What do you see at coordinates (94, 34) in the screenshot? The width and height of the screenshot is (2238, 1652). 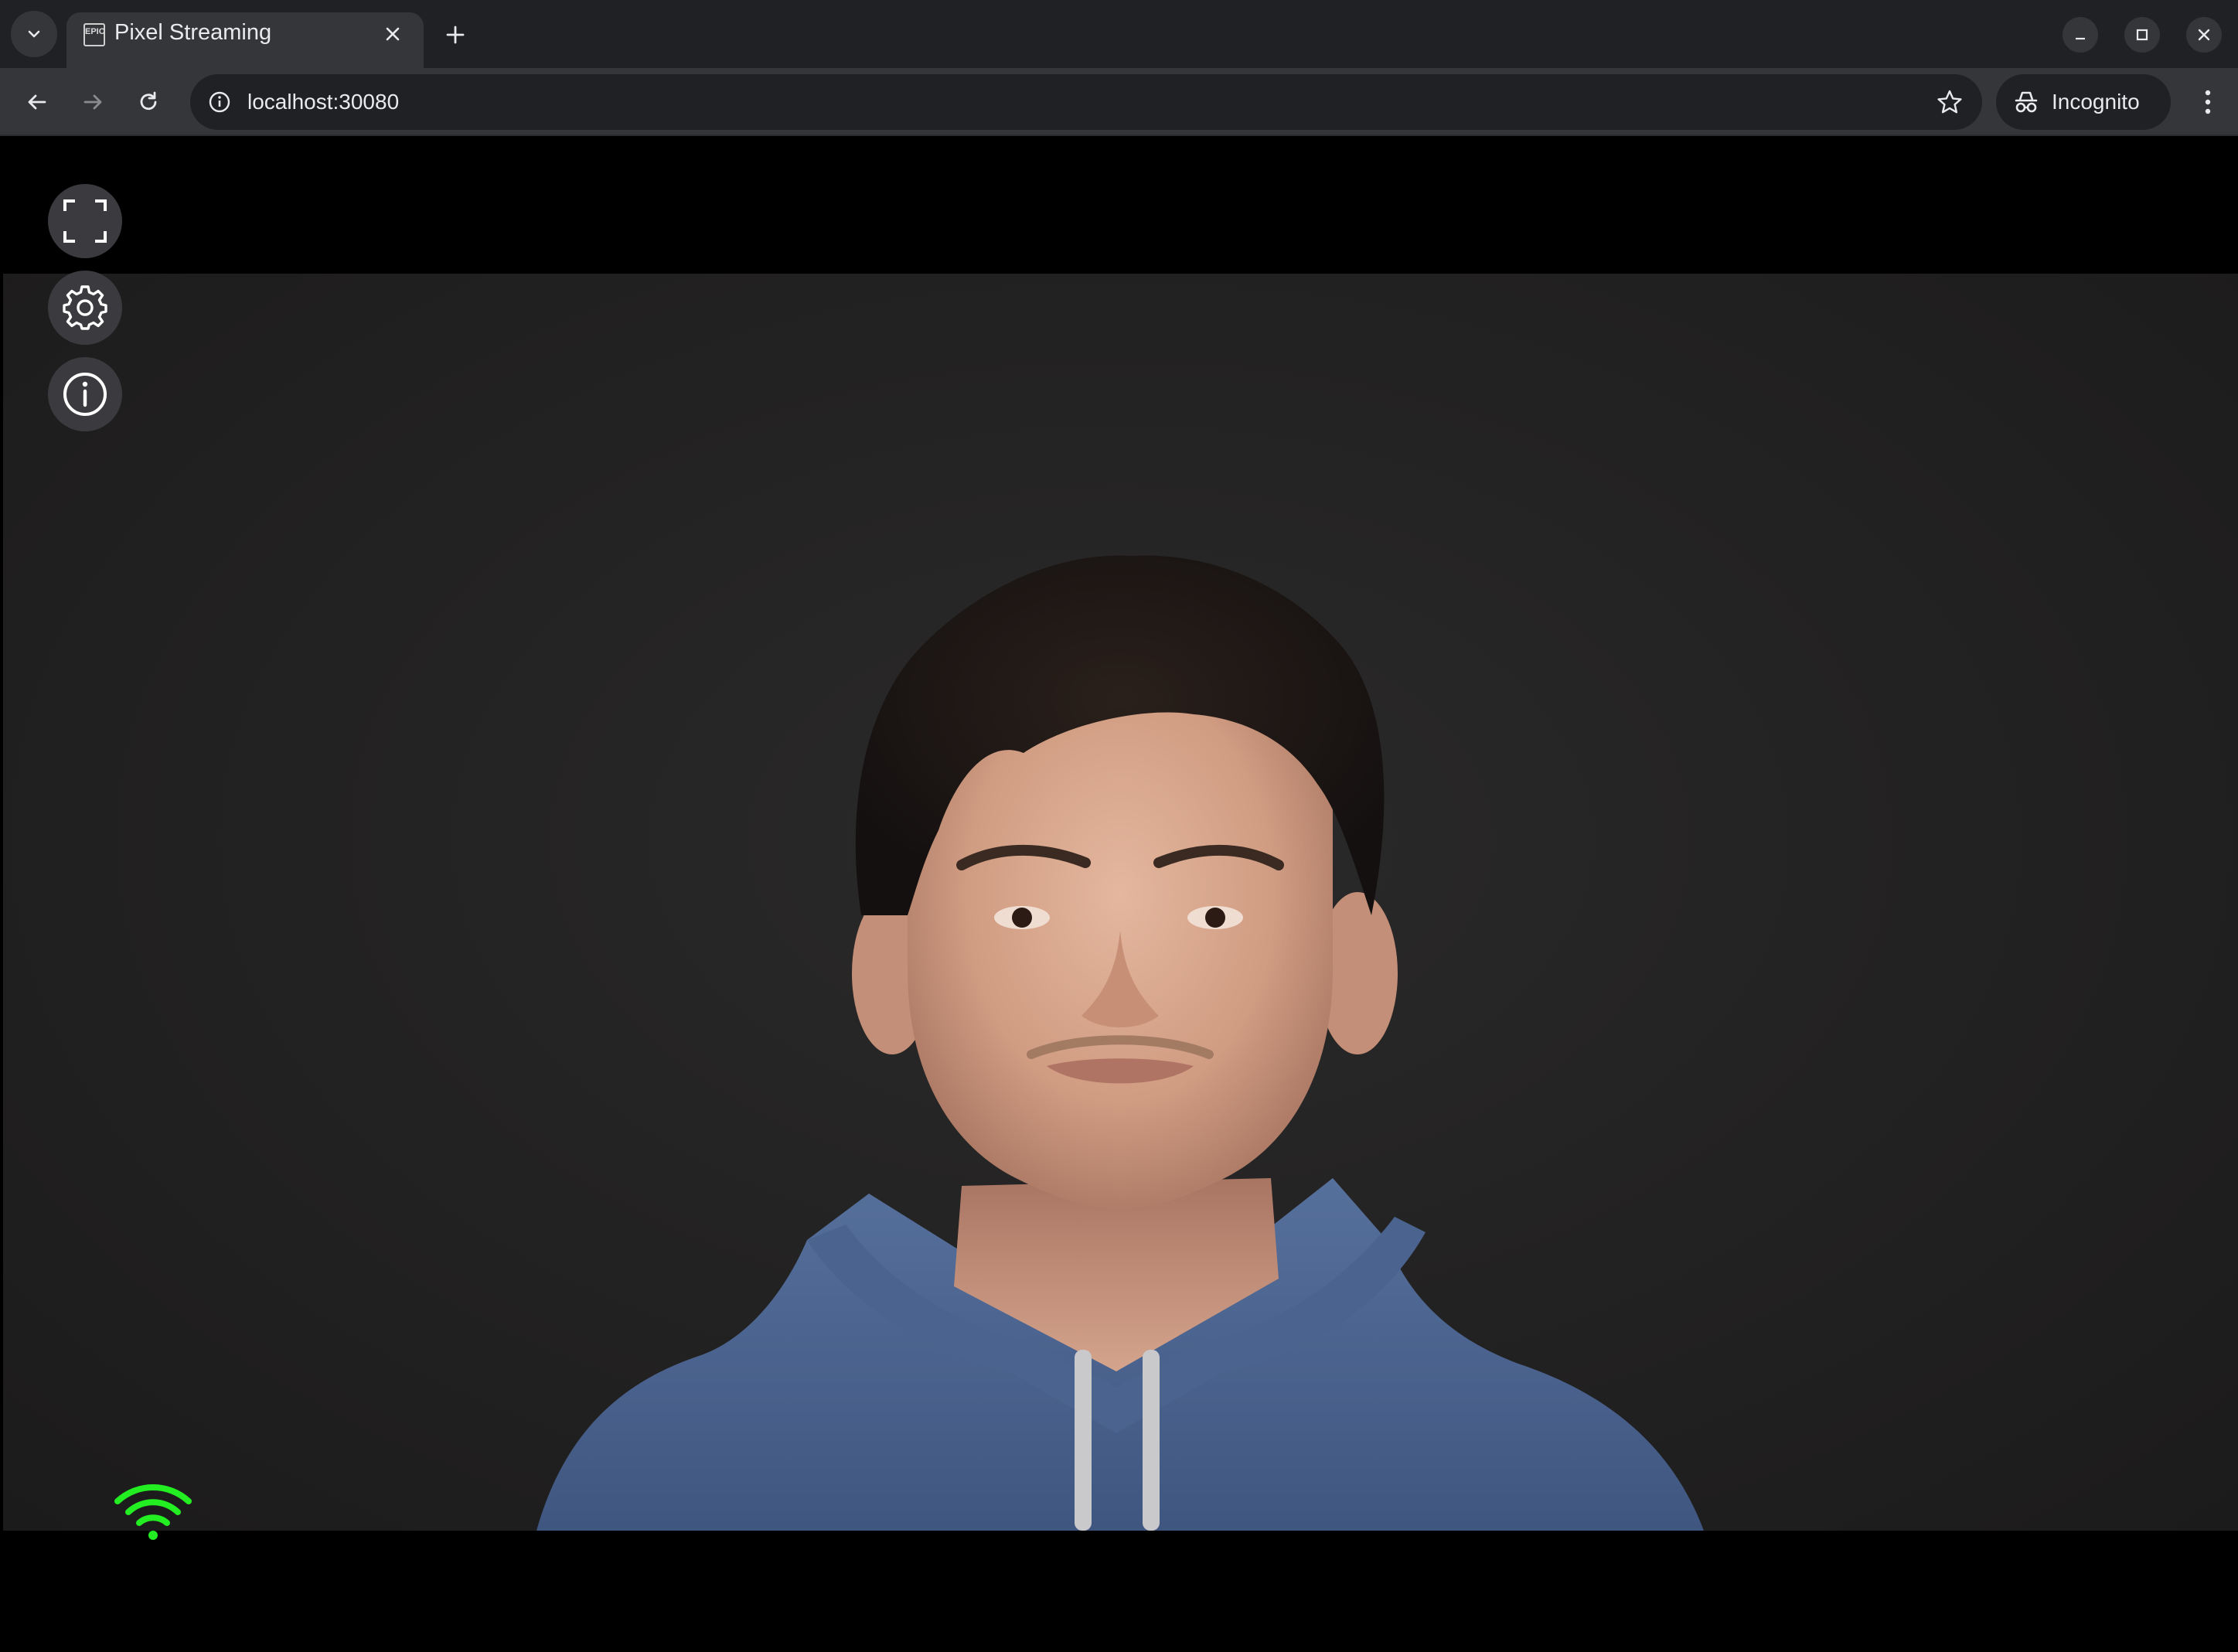 I see `epic-games-icon: EPIC` at bounding box center [94, 34].